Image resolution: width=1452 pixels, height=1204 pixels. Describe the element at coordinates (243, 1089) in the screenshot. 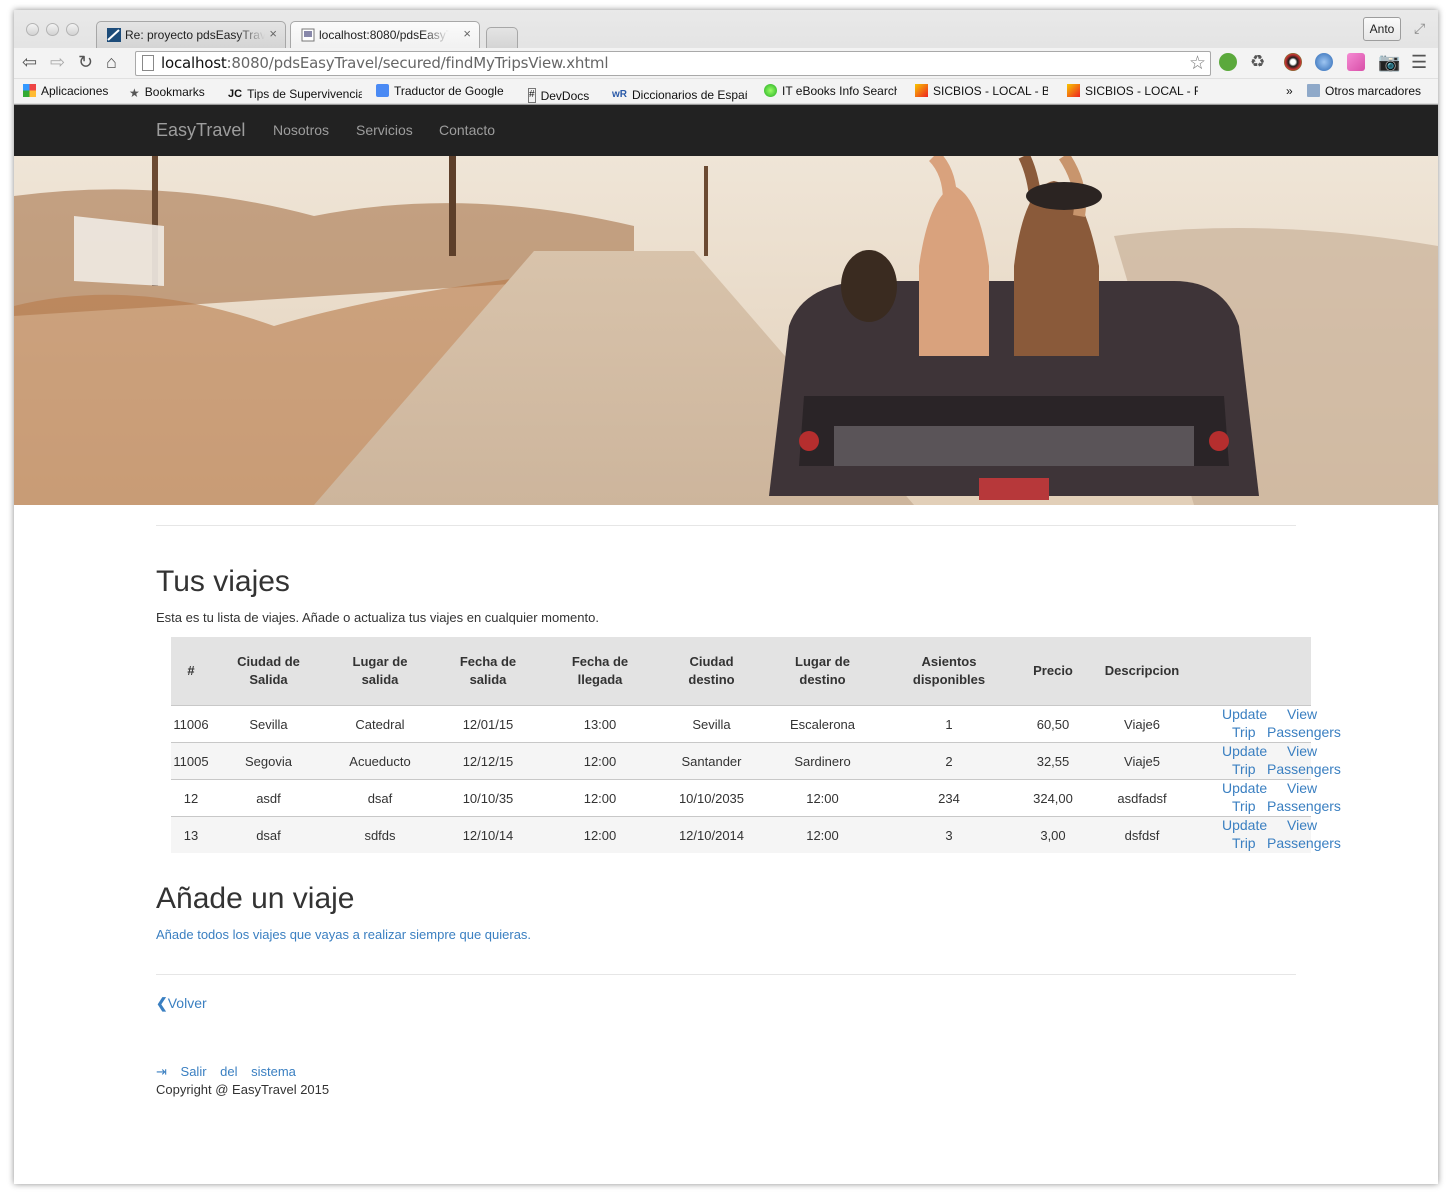

I see `copyright-text: Copyright @ EasyTravel 2015` at that location.